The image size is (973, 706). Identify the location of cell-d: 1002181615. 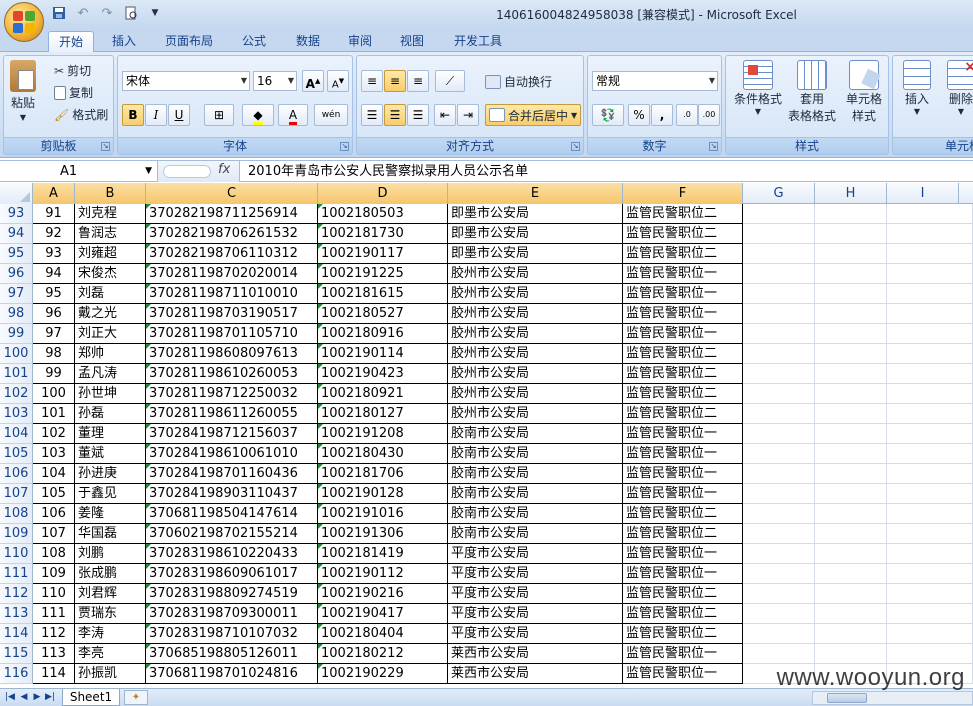
(383, 294).